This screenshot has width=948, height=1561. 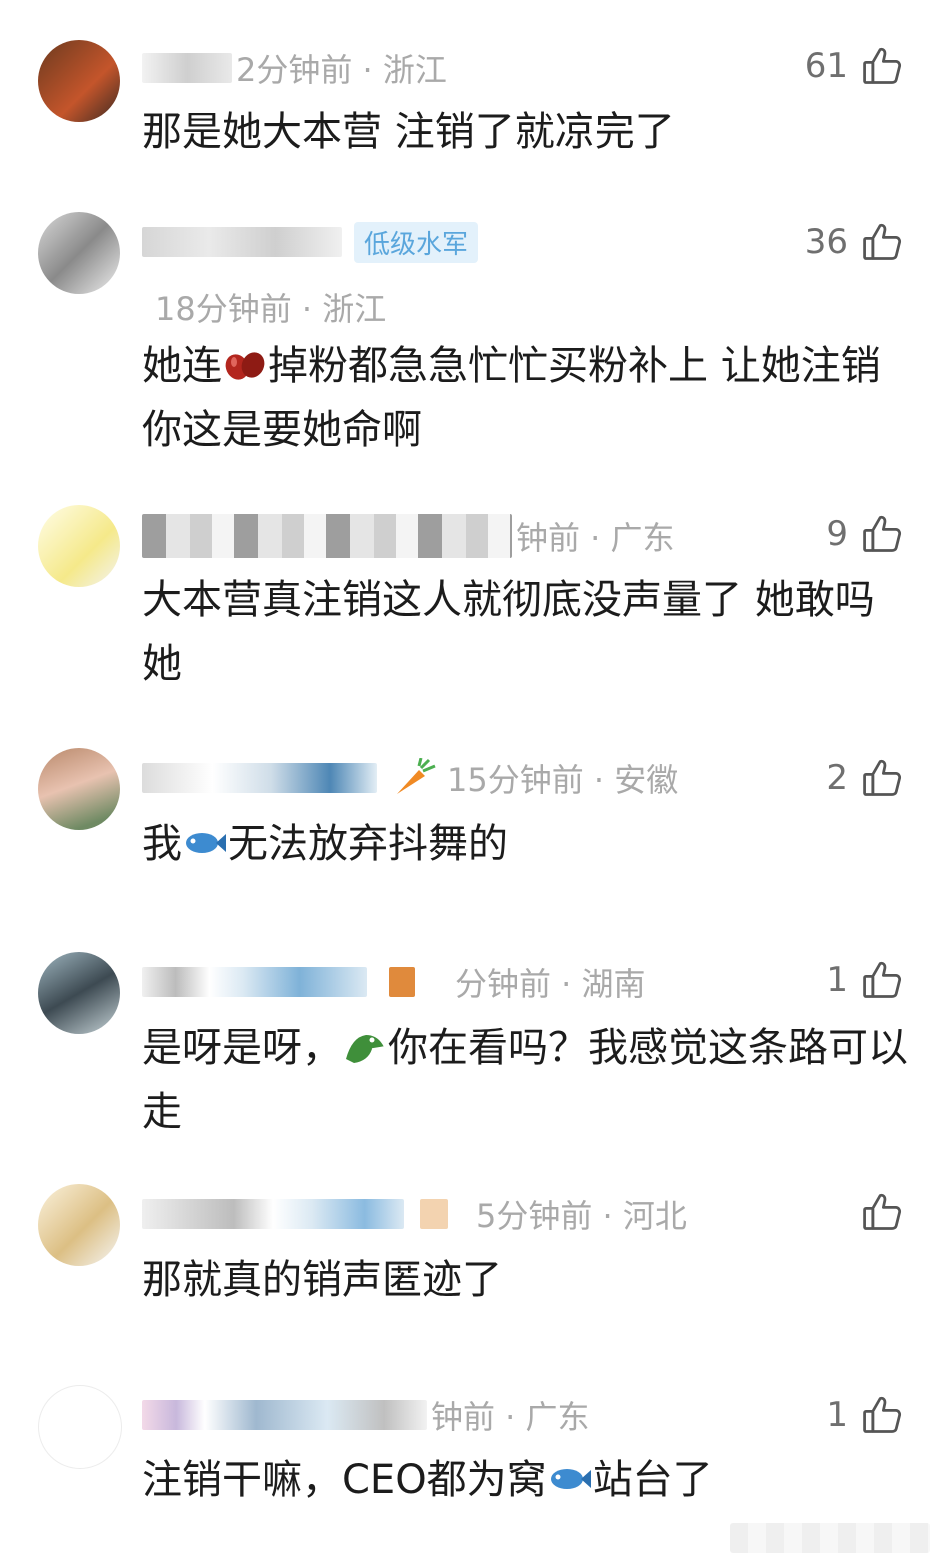 I want to click on time-location: 2分钟前 · 浙江, so click(x=341, y=70).